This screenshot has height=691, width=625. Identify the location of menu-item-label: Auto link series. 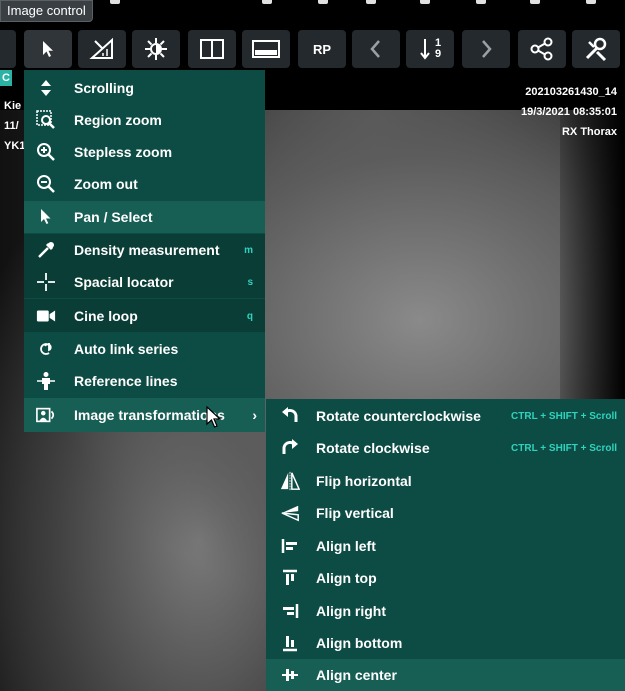
(126, 349).